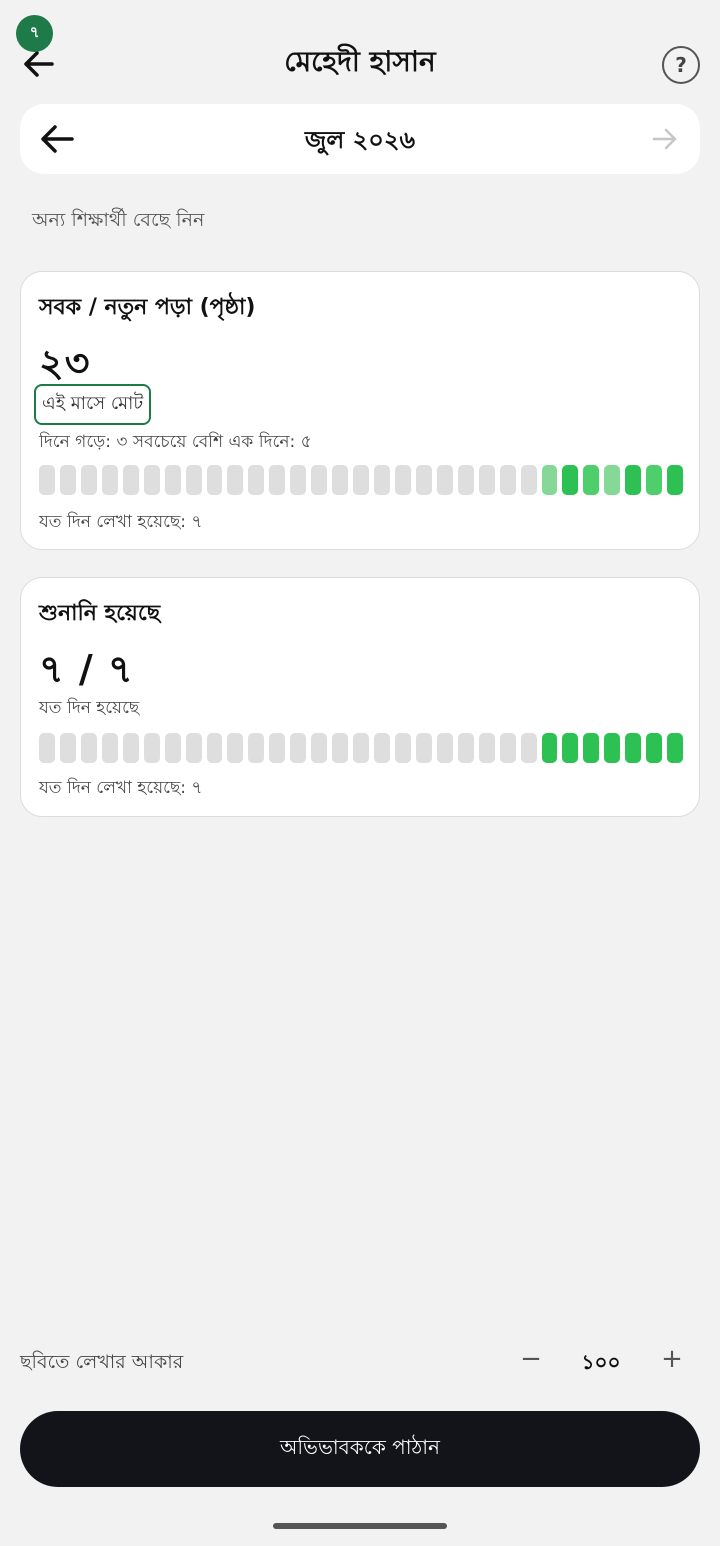 Image resolution: width=720 pixels, height=1546 pixels. What do you see at coordinates (175, 442) in the screenshot?
I see `stats-text: দিনে গড়ে: ৩ সবচেয়ে বেশি এক দিনে: ৫` at bounding box center [175, 442].